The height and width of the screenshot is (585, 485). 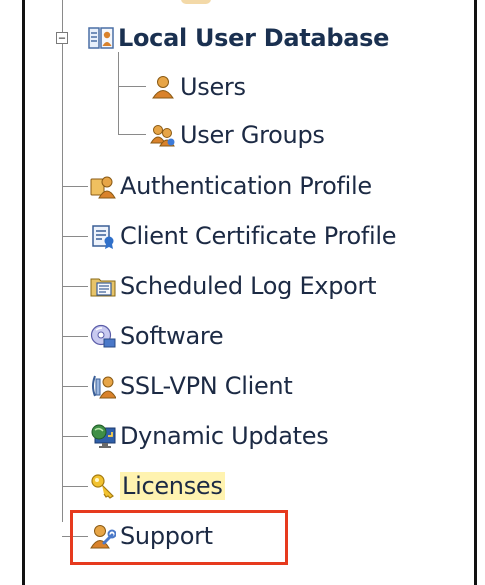 I want to click on tree-item-ssl-vpn-client: SSL-VPN Client, so click(x=191, y=386).